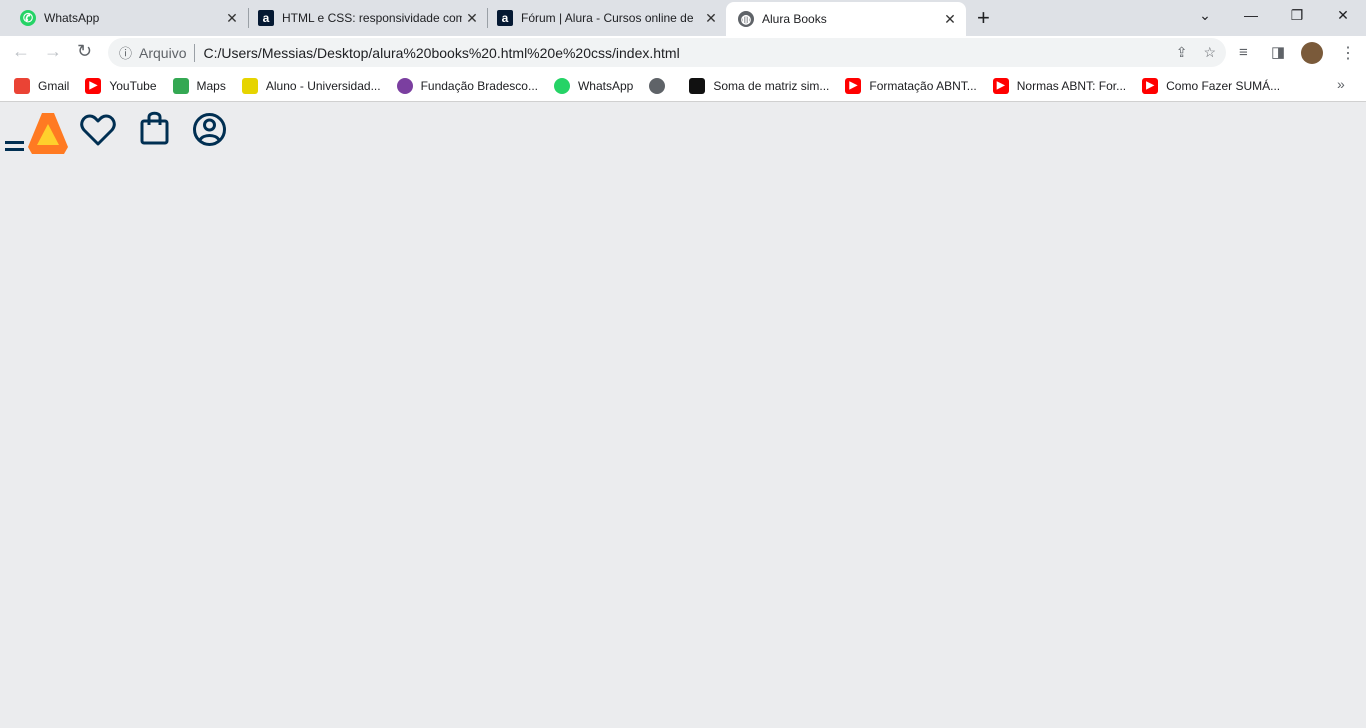  Describe the element at coordinates (163, 52) in the screenshot. I see `scheme-label: Arquivo` at that location.